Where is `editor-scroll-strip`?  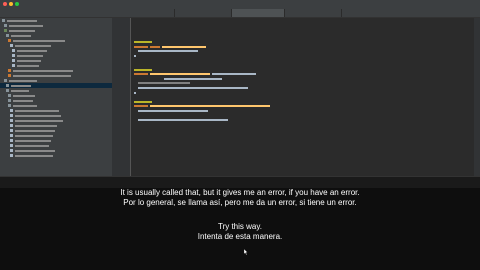
editor-scroll-strip is located at coordinates (477, 97).